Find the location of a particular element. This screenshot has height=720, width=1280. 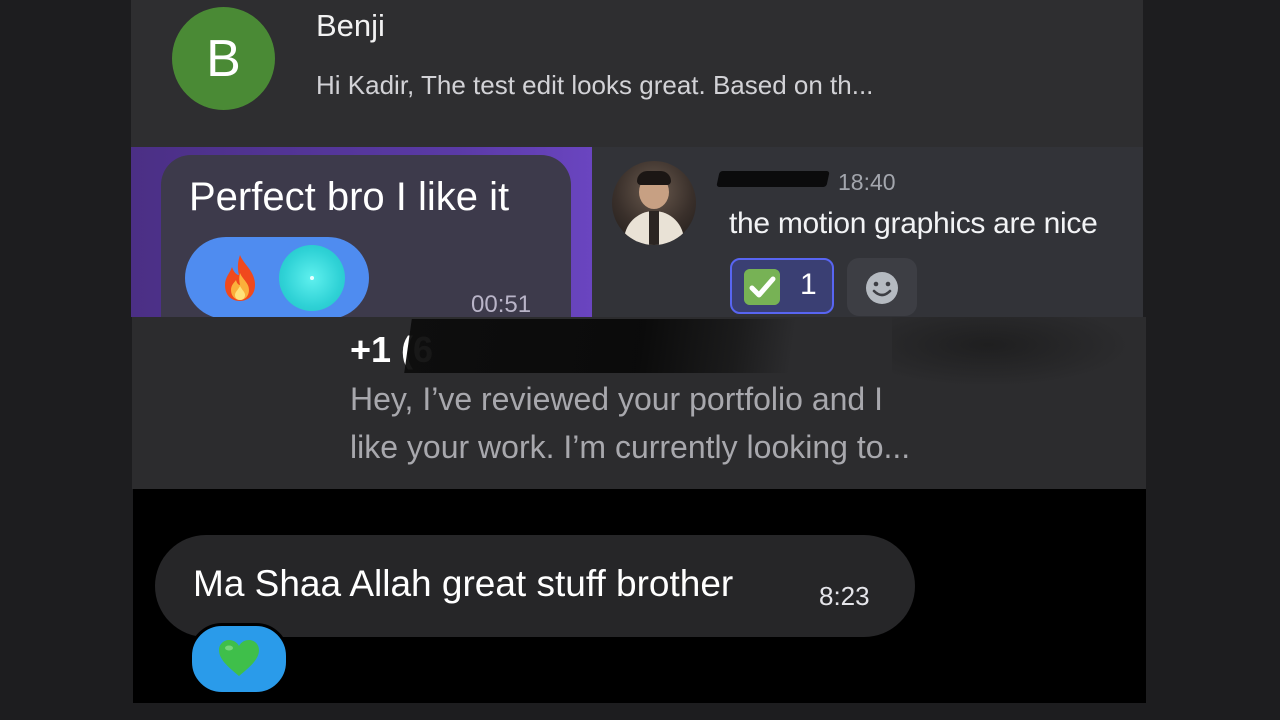

user-avatar is located at coordinates (654, 203).